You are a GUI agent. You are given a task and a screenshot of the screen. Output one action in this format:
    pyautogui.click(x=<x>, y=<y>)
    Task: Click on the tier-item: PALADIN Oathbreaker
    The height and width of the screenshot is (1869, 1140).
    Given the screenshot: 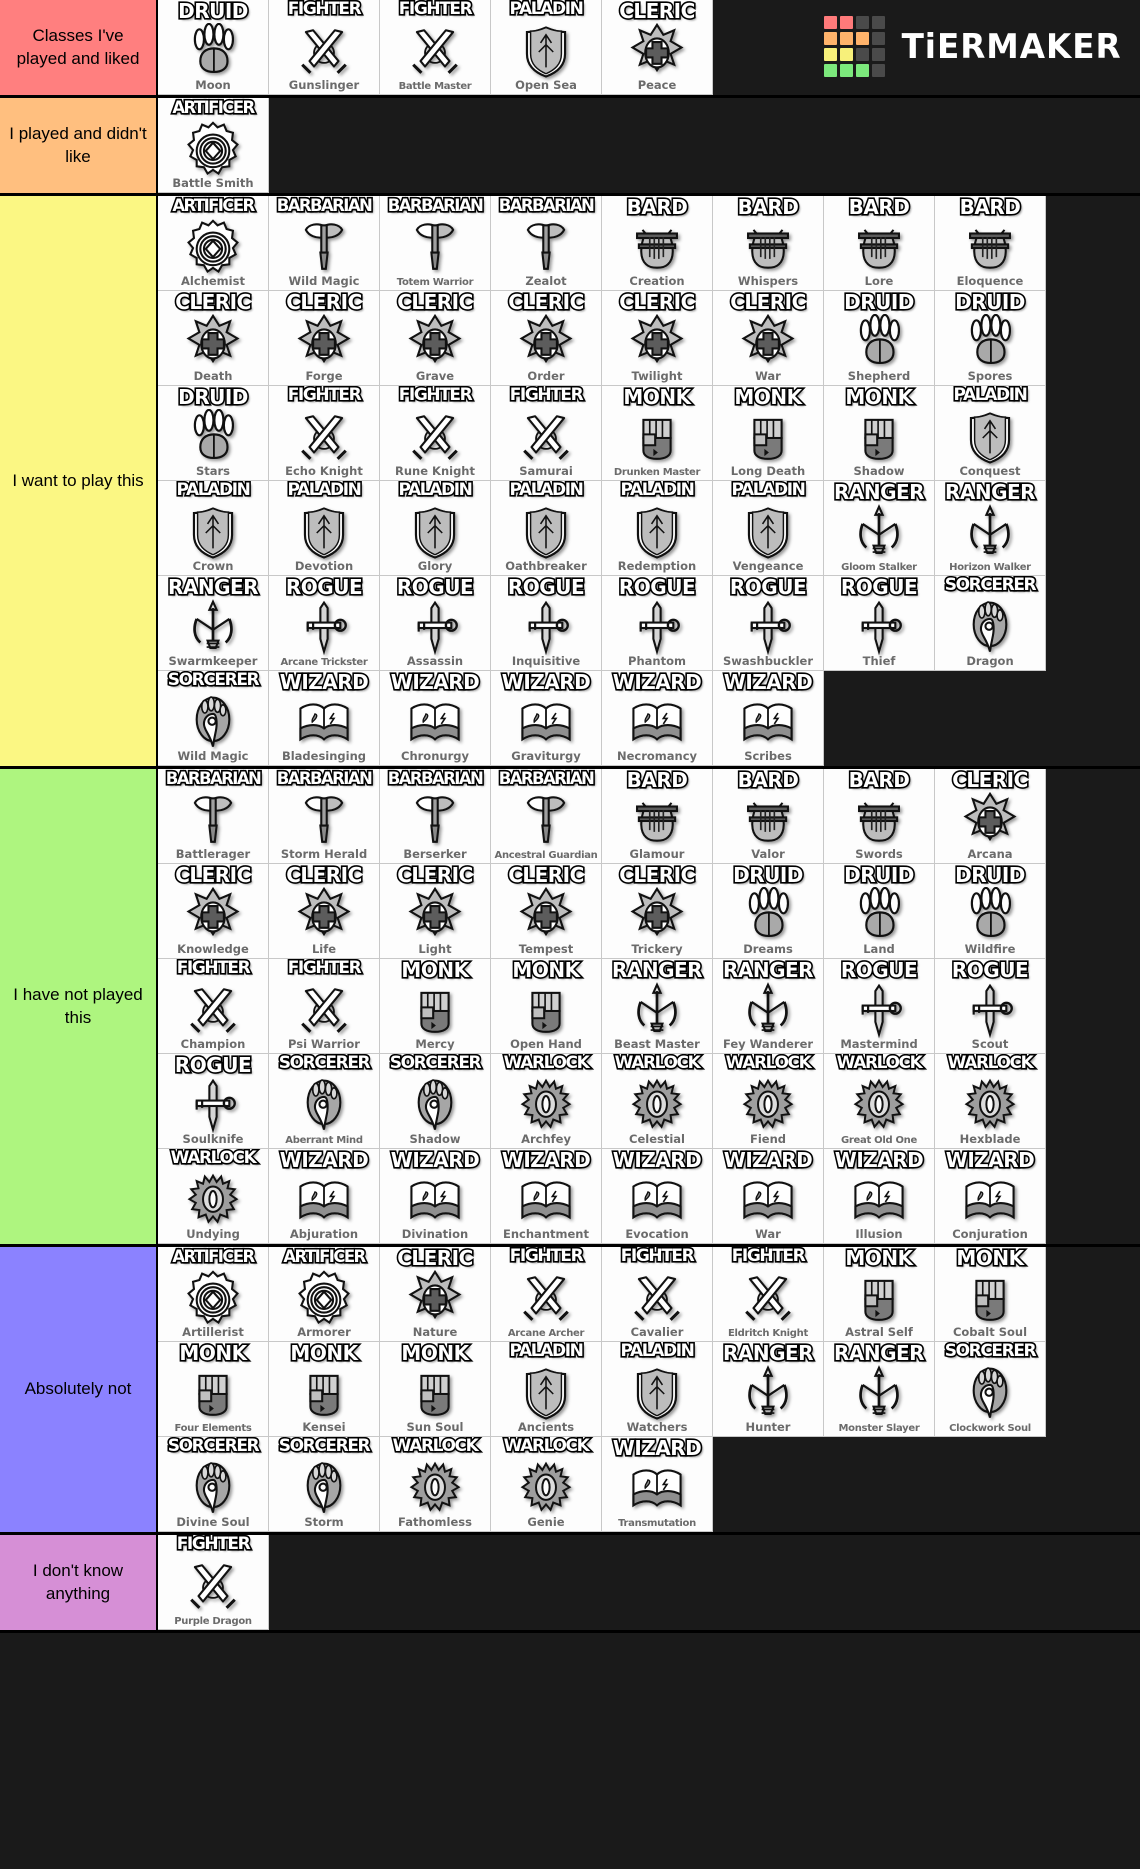 What is the action you would take?
    pyautogui.click(x=546, y=528)
    